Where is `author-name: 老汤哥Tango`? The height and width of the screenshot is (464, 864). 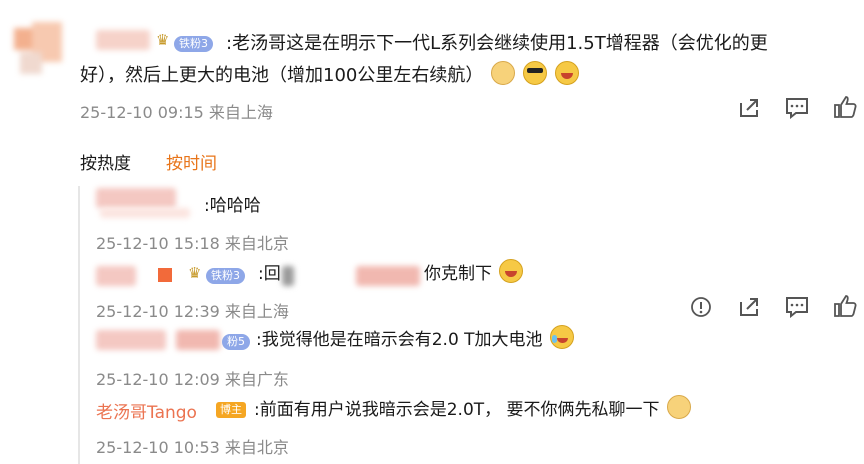 author-name: 老汤哥Tango is located at coordinates (146, 410).